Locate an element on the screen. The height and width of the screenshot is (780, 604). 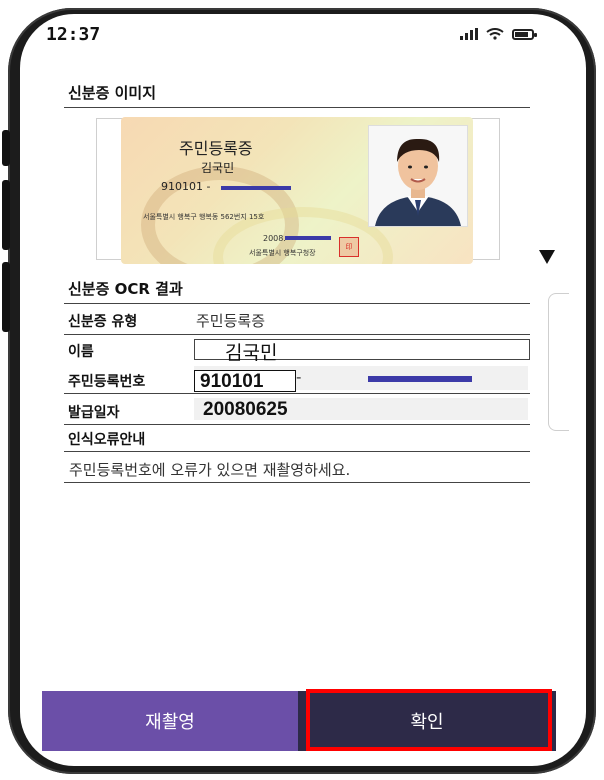
seal-stamp: 印 is located at coordinates (349, 247).